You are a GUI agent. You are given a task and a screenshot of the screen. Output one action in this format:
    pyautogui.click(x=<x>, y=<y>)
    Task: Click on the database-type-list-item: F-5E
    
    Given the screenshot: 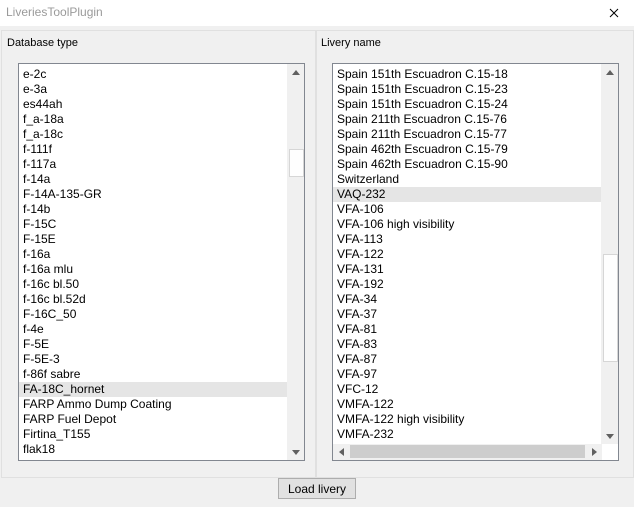 What is the action you would take?
    pyautogui.click(x=153, y=344)
    